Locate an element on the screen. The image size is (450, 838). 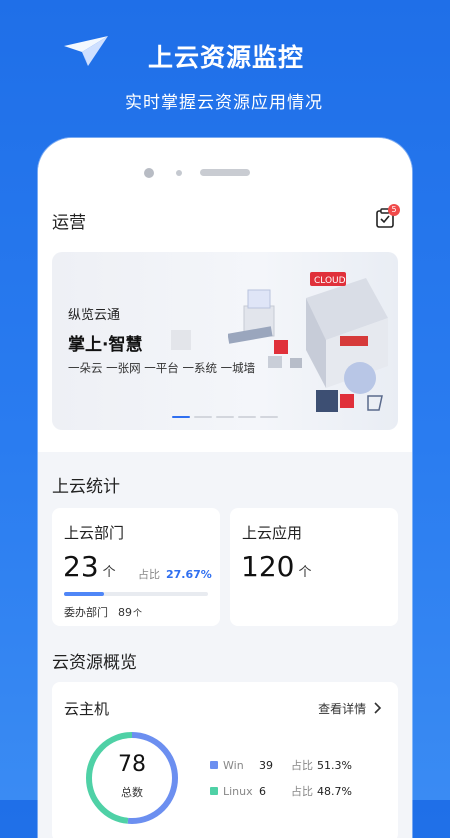
legend-ratio: 占比 48.7% is located at coordinates (321, 791).